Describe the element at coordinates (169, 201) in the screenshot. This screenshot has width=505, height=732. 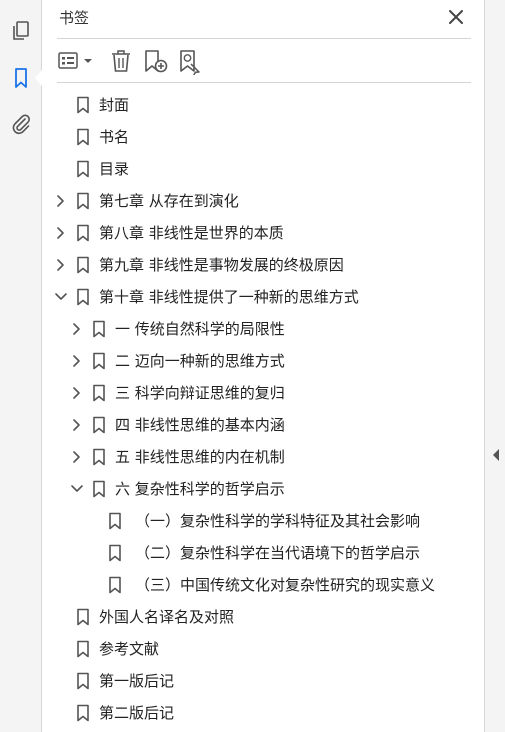
I see `bookmark-label: 第七章 从存在到演化` at that location.